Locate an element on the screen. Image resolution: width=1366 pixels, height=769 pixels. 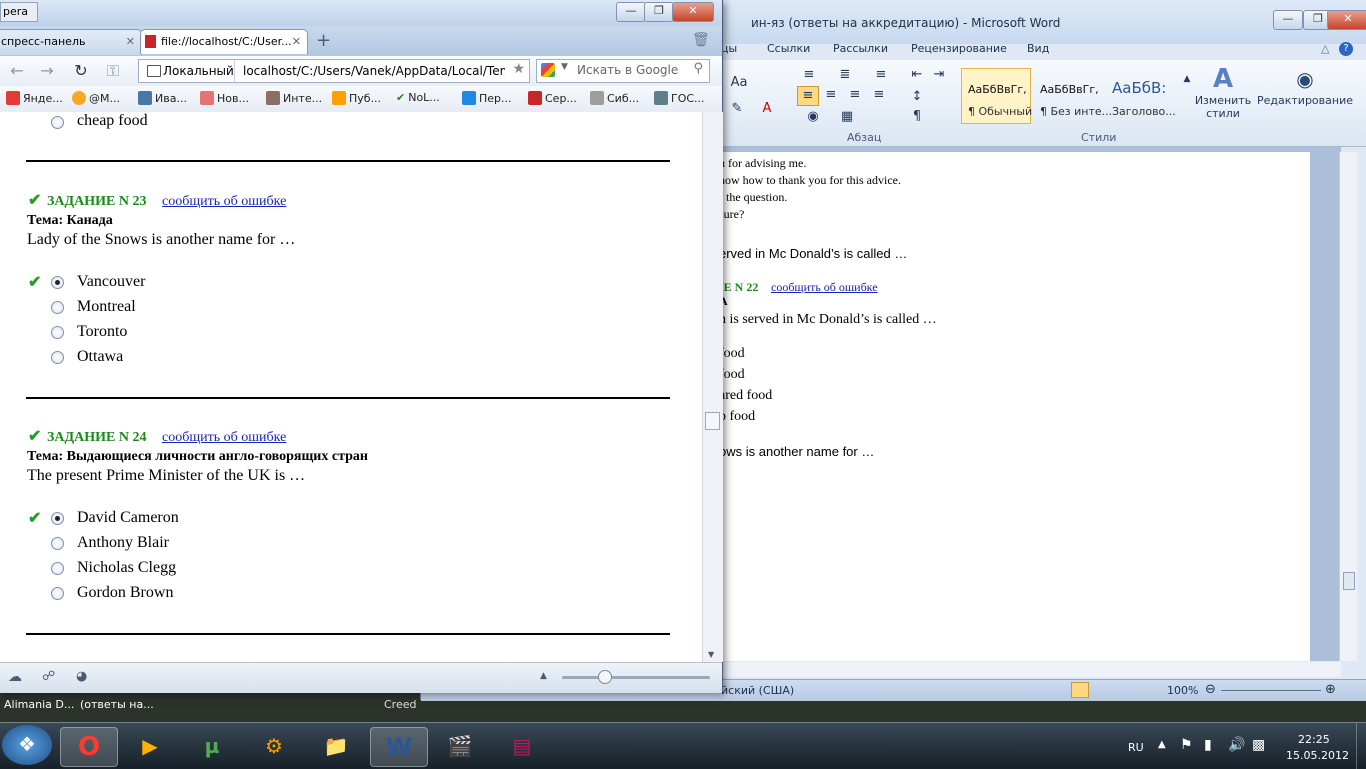
tray-expand-icon: ▲ is located at coordinates (1162, 744).